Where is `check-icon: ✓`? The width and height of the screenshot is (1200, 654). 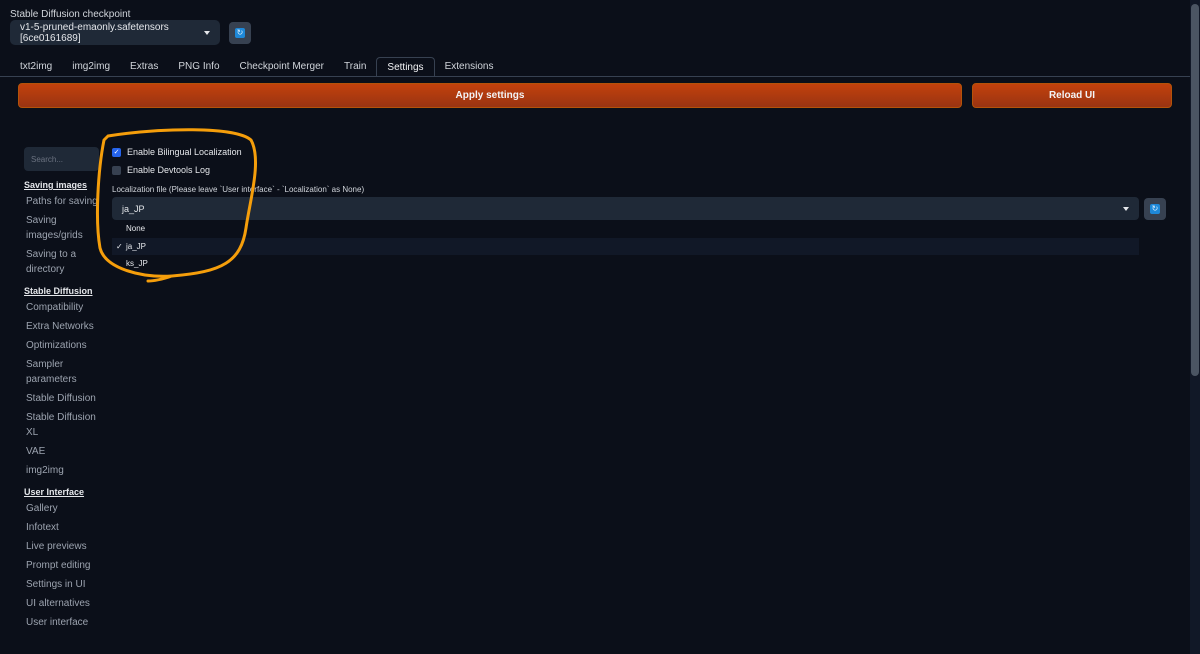
check-icon: ✓ is located at coordinates (119, 246).